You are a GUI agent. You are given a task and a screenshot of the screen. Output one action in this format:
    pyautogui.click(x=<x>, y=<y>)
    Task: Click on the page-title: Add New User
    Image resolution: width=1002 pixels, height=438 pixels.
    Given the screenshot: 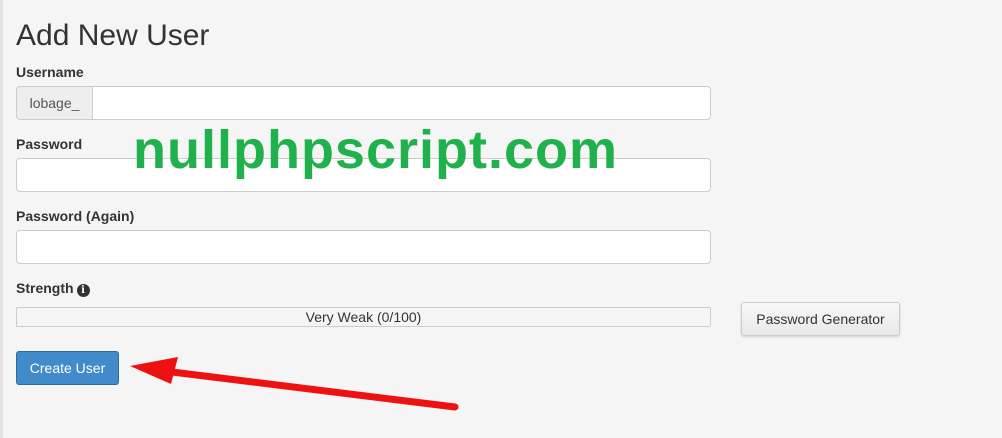 What is the action you would take?
    pyautogui.click(x=113, y=35)
    